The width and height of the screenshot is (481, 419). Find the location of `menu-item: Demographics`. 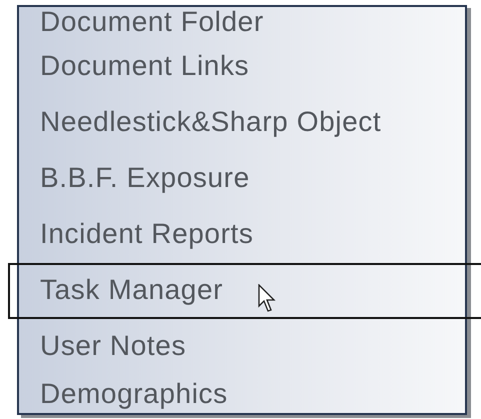

menu-item: Demographics is located at coordinates (242, 394).